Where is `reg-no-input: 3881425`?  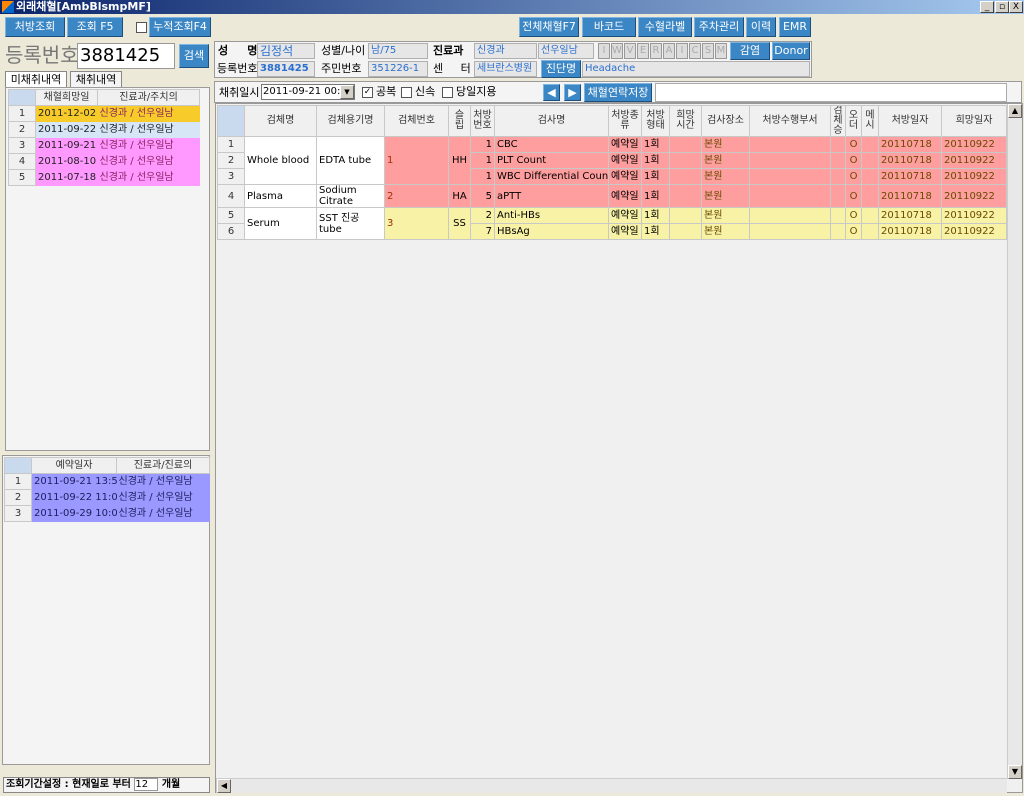 reg-no-input: 3881425 is located at coordinates (126, 56).